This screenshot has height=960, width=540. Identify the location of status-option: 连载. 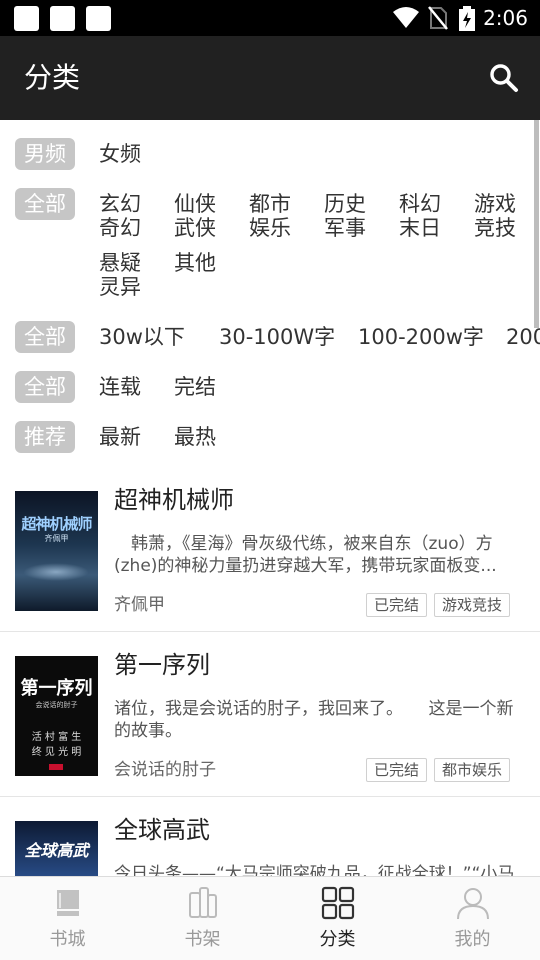
(120, 387).